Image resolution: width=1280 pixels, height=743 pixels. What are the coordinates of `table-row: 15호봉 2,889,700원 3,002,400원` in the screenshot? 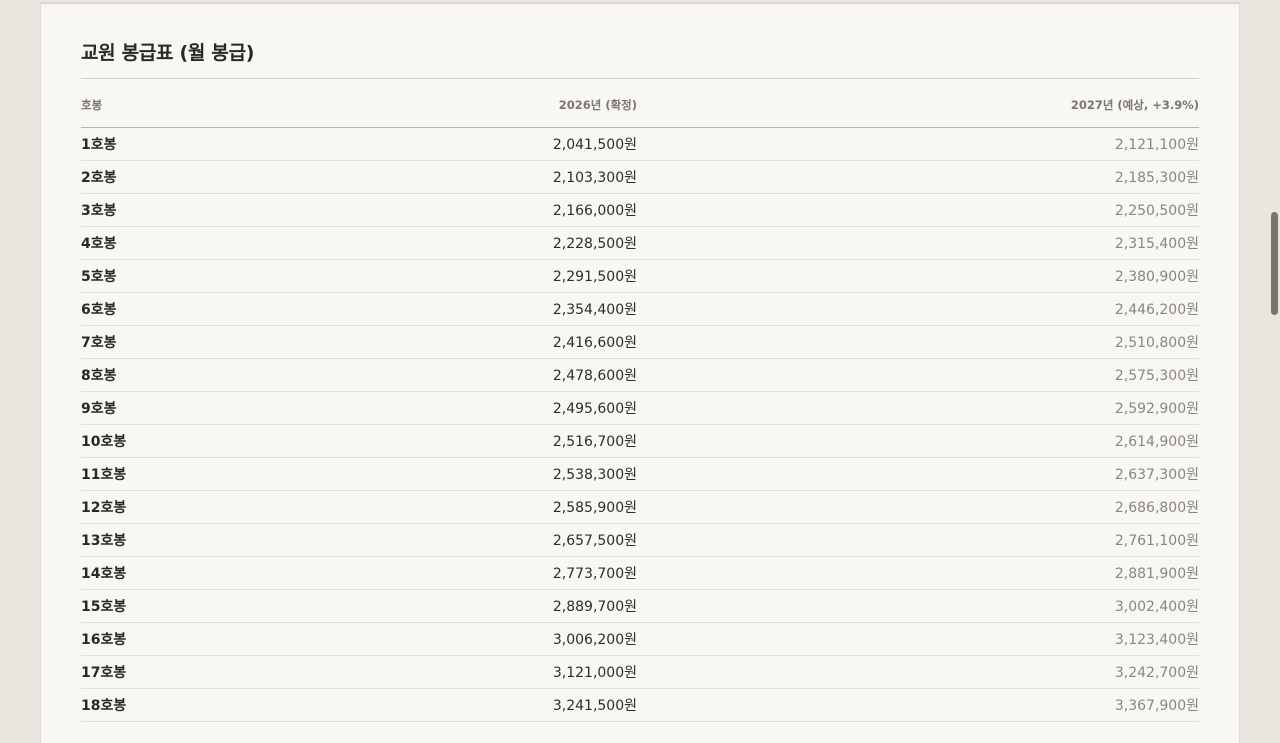 It's located at (640, 606).